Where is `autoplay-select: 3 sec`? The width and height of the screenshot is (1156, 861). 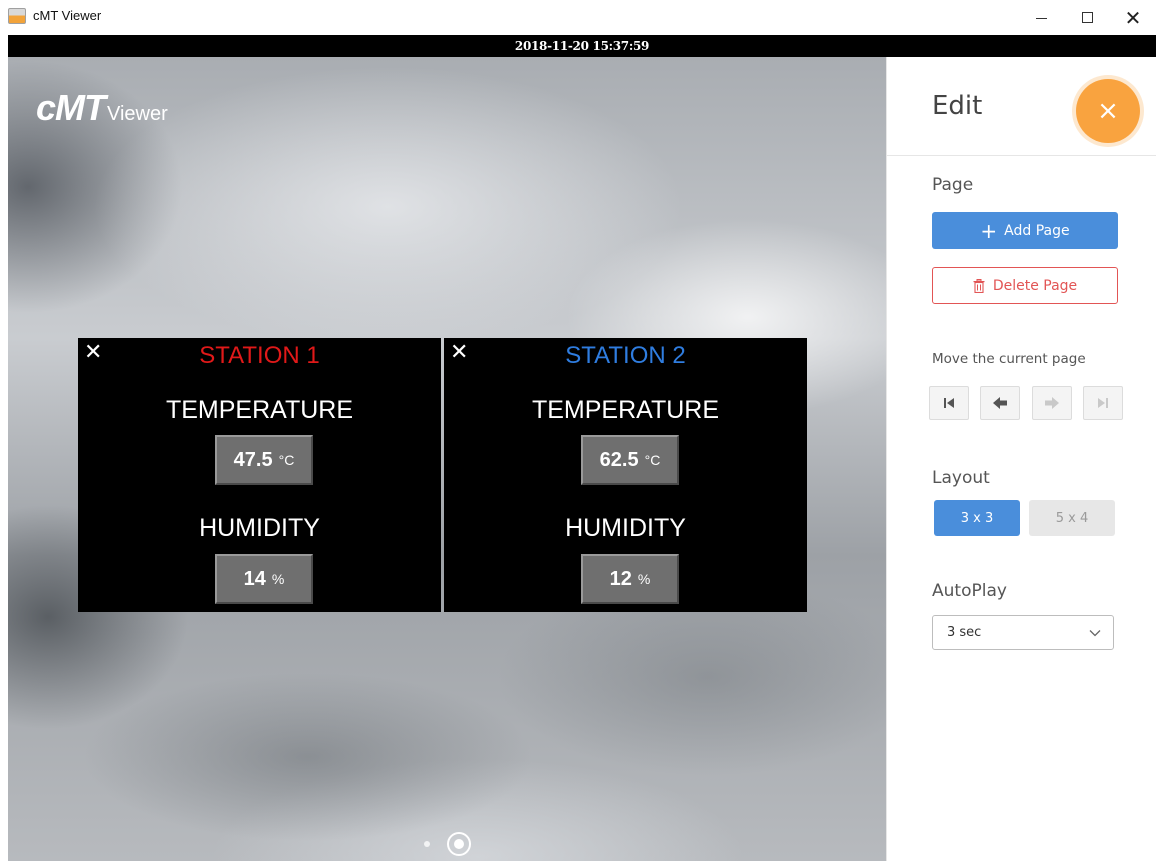 autoplay-select: 3 sec is located at coordinates (1023, 632).